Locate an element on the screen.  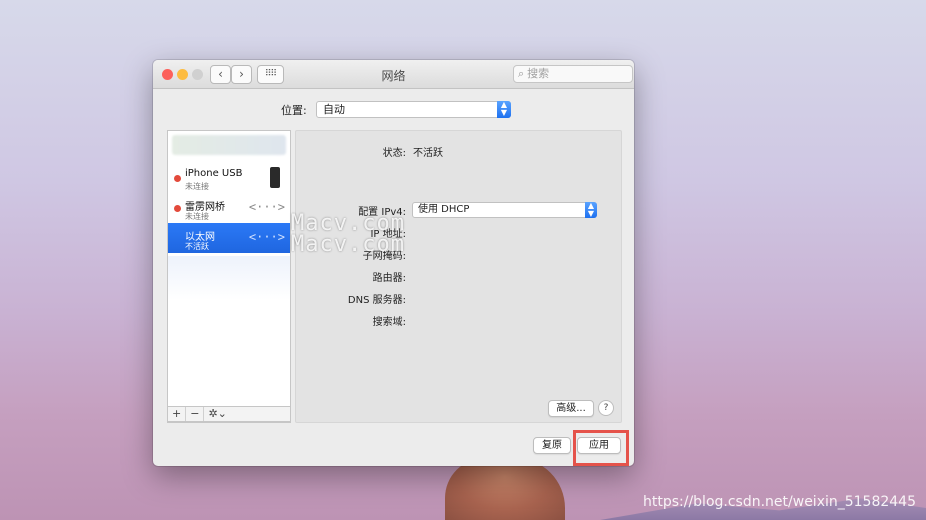
help-button: ? is located at coordinates (606, 408).